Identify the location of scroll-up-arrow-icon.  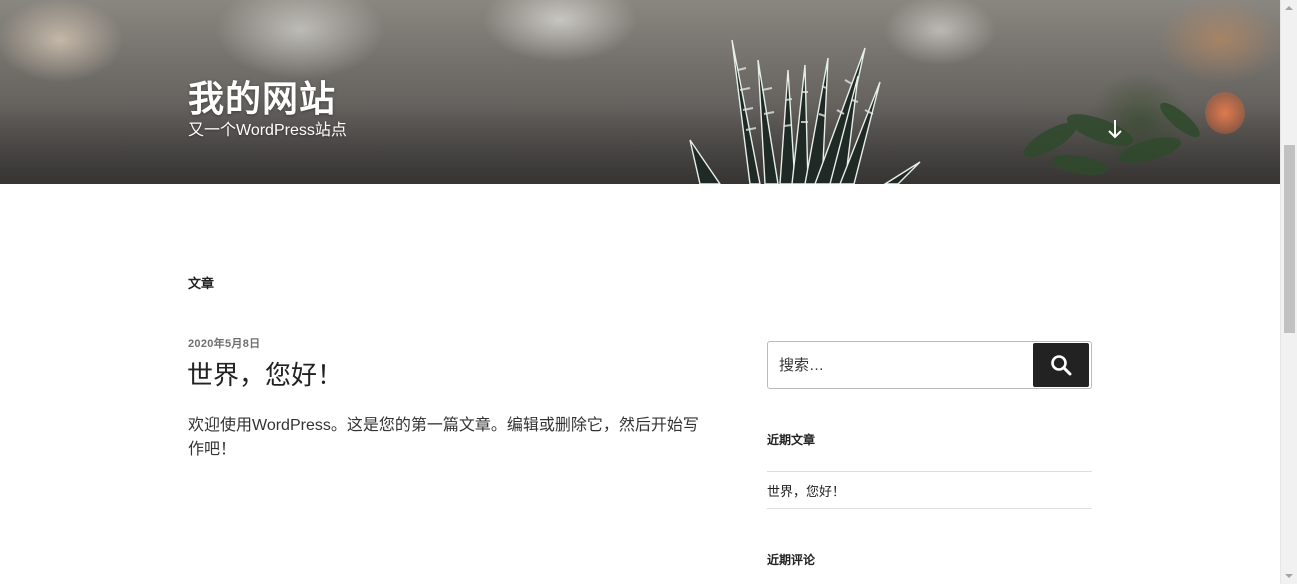
(1289, 8).